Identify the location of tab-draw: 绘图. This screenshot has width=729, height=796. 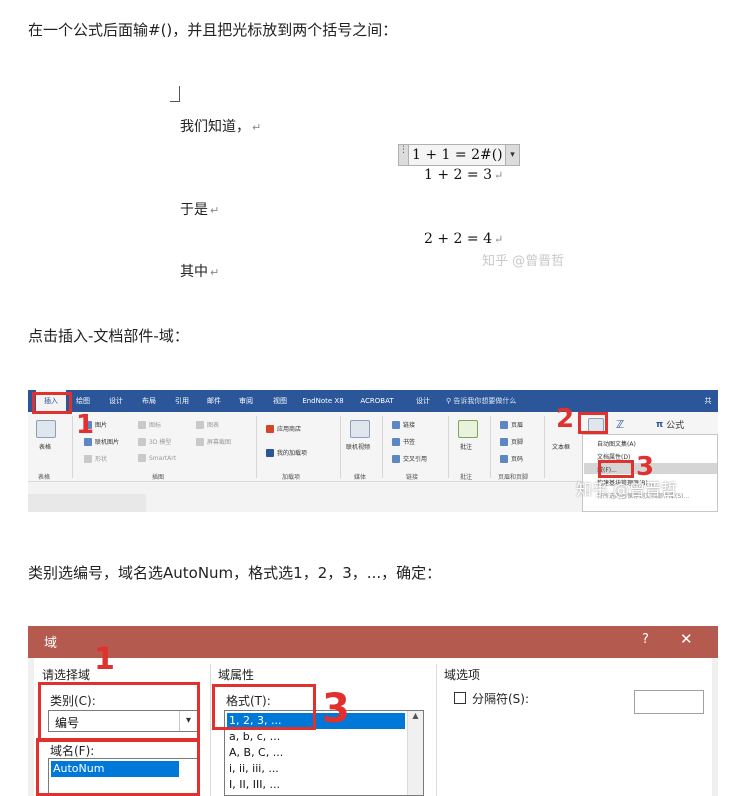
(83, 401).